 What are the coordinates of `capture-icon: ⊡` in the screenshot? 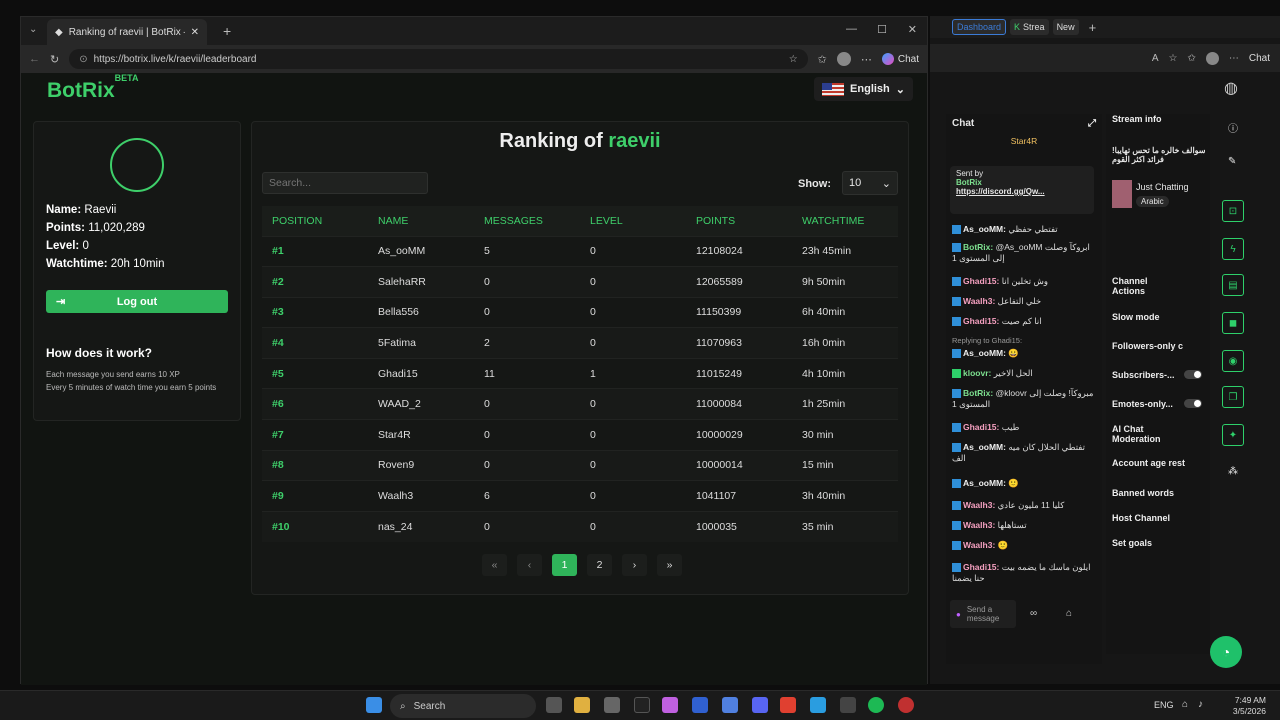 It's located at (1233, 211).